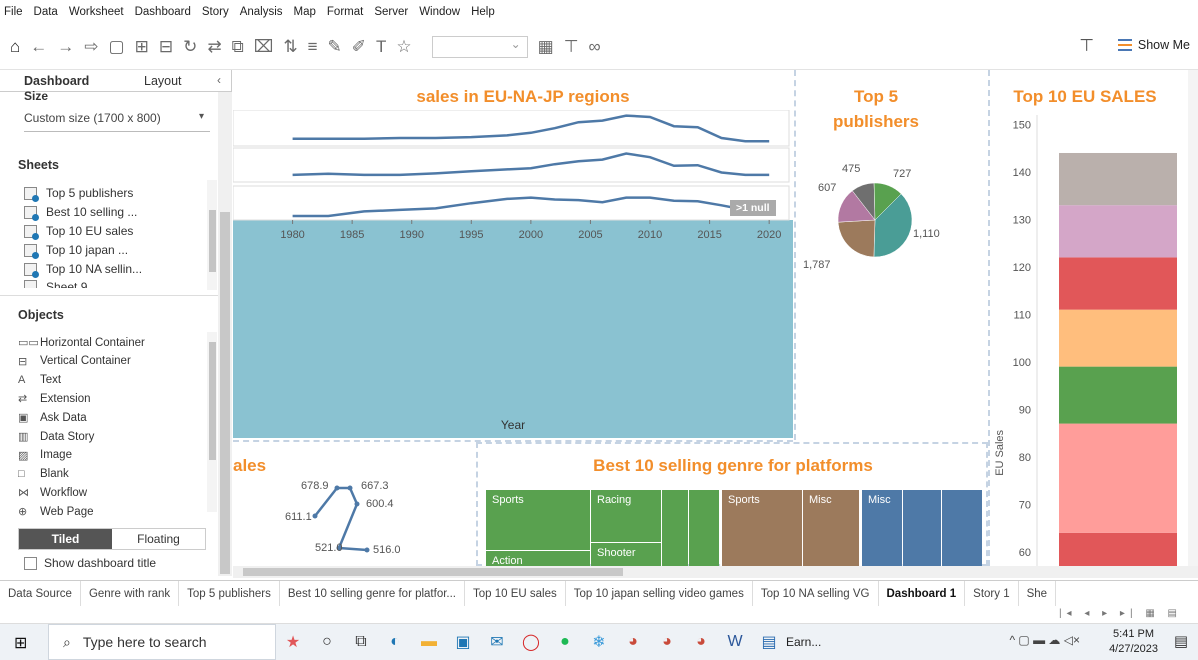 This screenshot has height=660, width=1198. I want to click on object-item: ▣ Ask Data, so click(52, 418).